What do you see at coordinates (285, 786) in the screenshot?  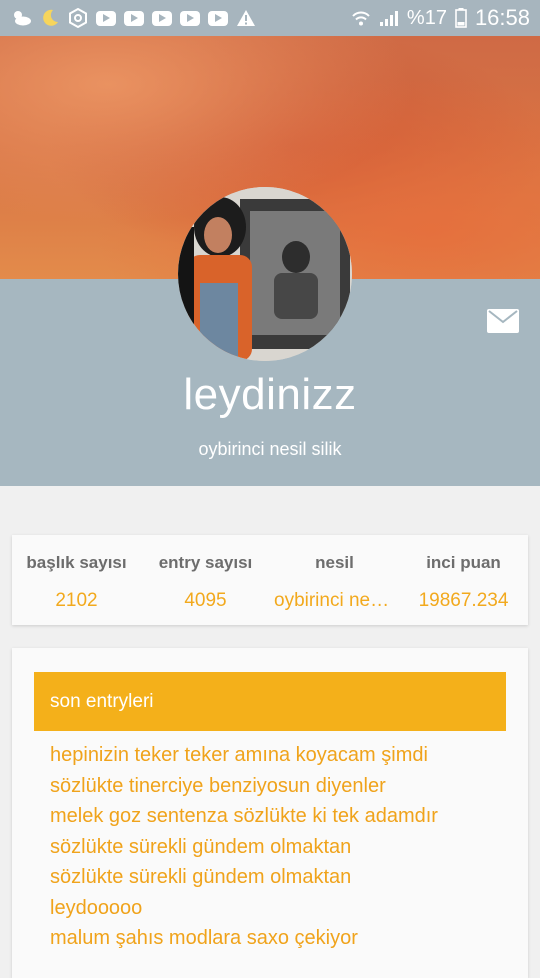 I see `entry-link: sözlükte tinerciye benziyosun diyenler` at bounding box center [285, 786].